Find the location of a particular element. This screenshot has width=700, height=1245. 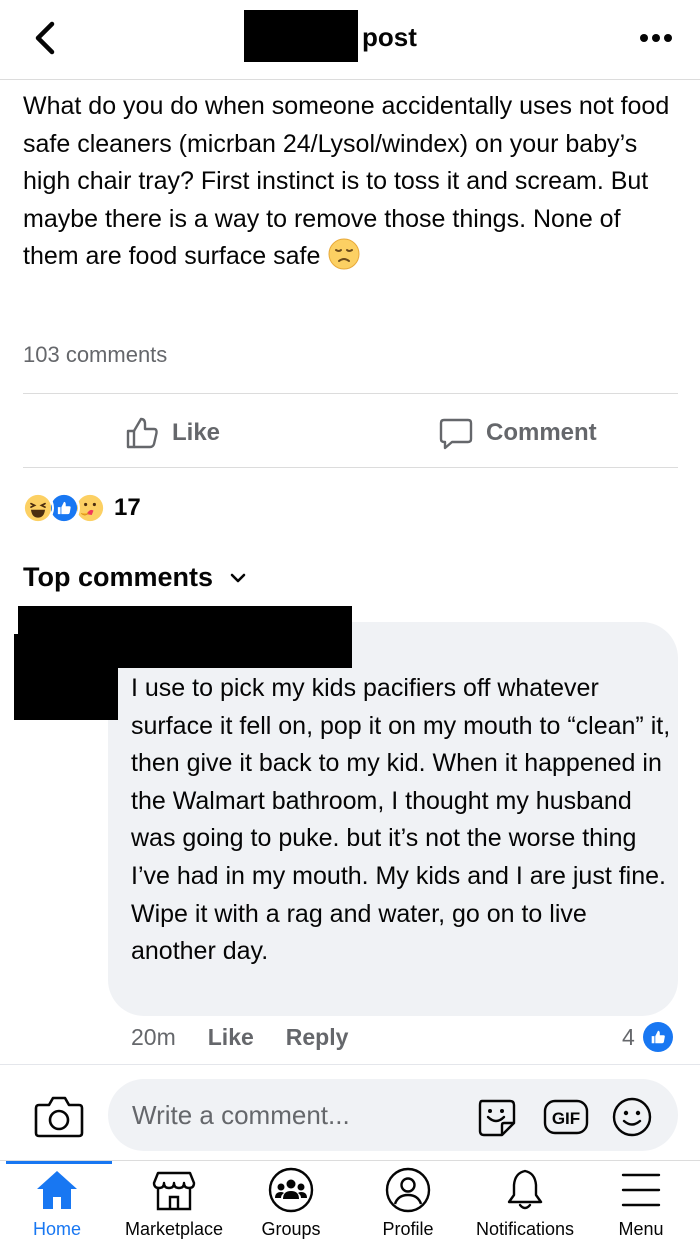

comment-actions: 20m Like Reply is located at coordinates (239, 1037).